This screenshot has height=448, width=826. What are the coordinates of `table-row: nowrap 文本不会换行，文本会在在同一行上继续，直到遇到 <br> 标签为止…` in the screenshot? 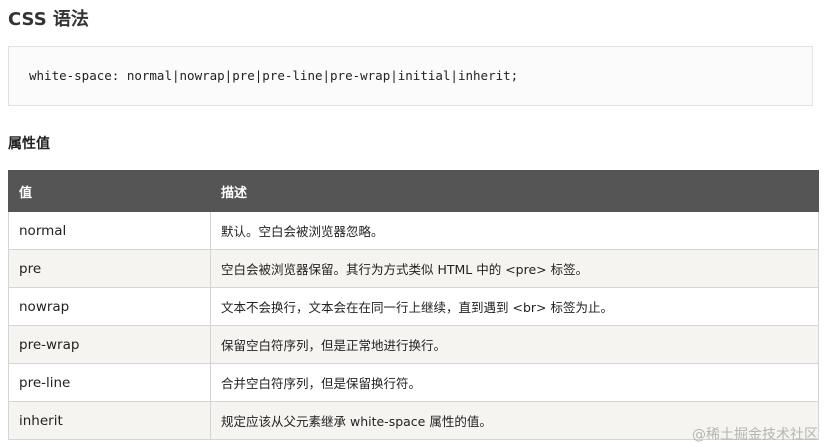 It's located at (413, 306).